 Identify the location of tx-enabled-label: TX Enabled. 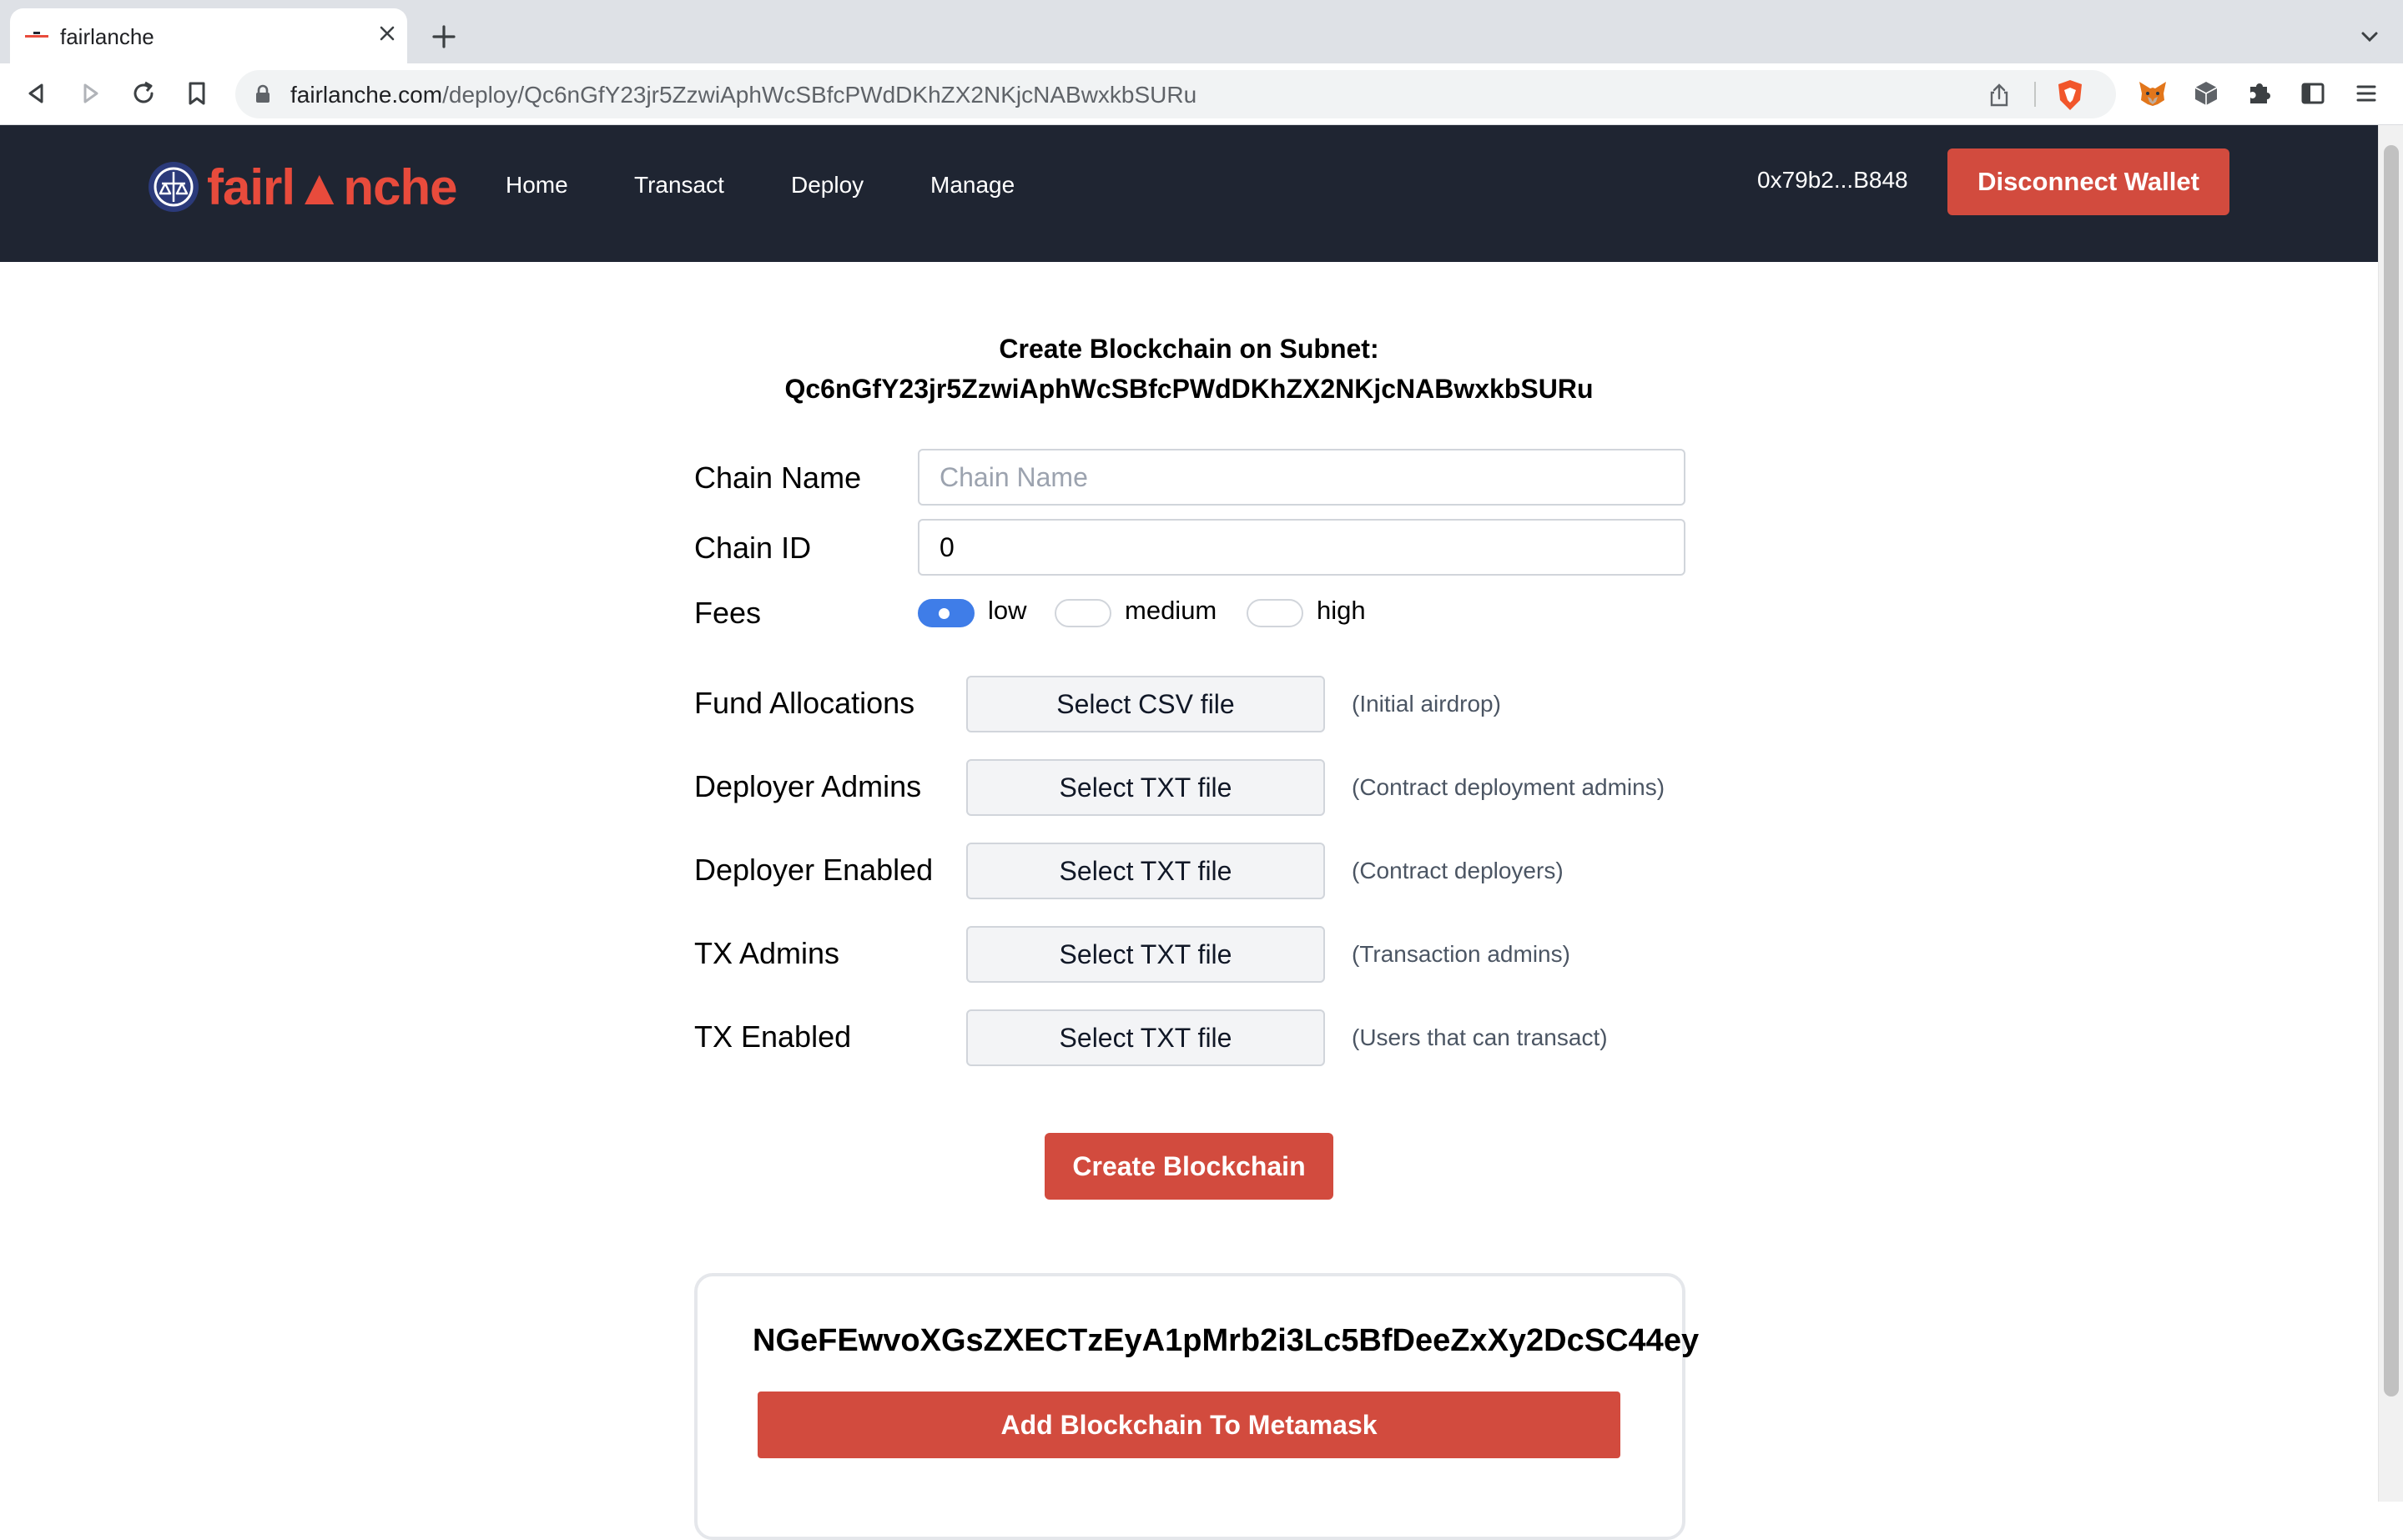
(773, 1036).